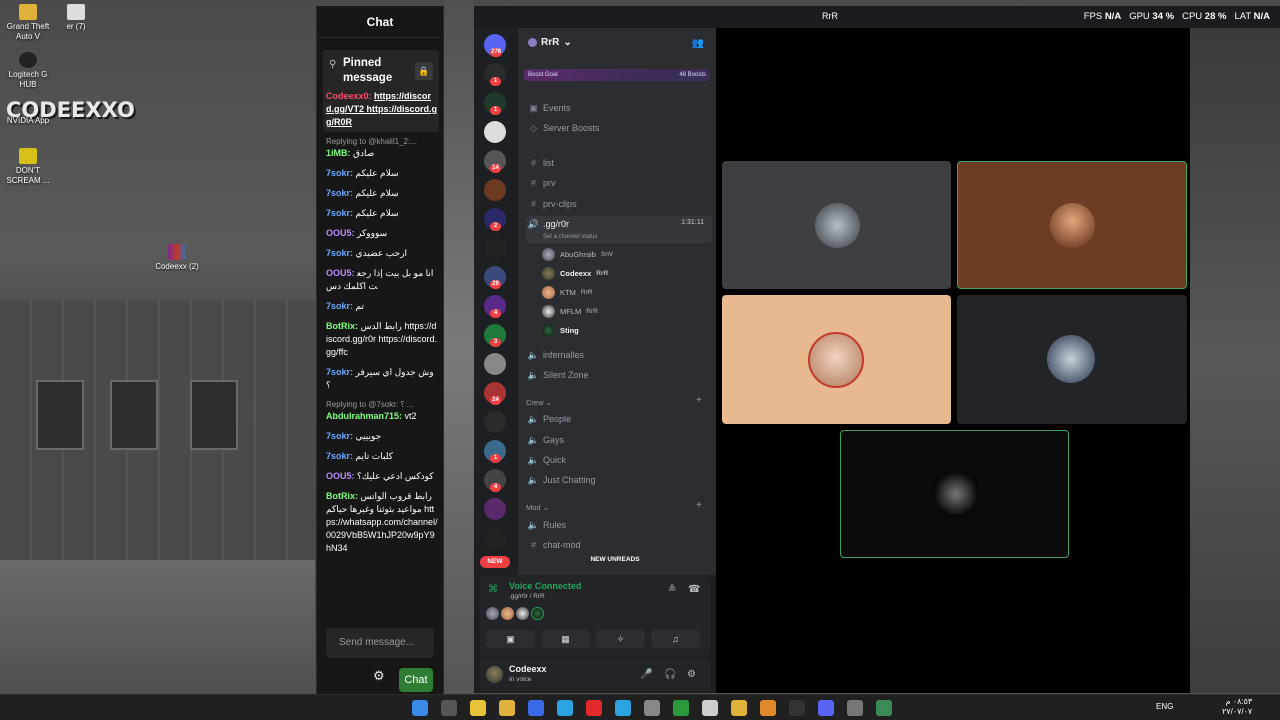 The image size is (1280, 720). I want to click on voice-channel-gays: 🔈 Gays, so click(619, 440).